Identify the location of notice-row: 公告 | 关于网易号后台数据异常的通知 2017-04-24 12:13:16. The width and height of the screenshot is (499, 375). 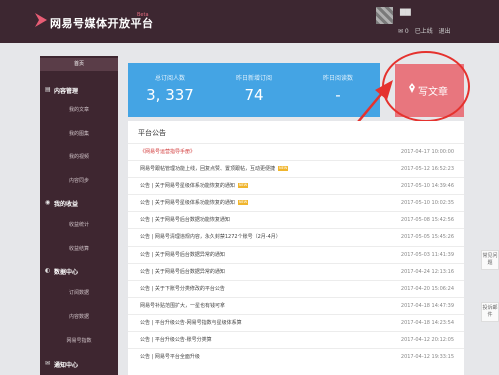
(296, 271).